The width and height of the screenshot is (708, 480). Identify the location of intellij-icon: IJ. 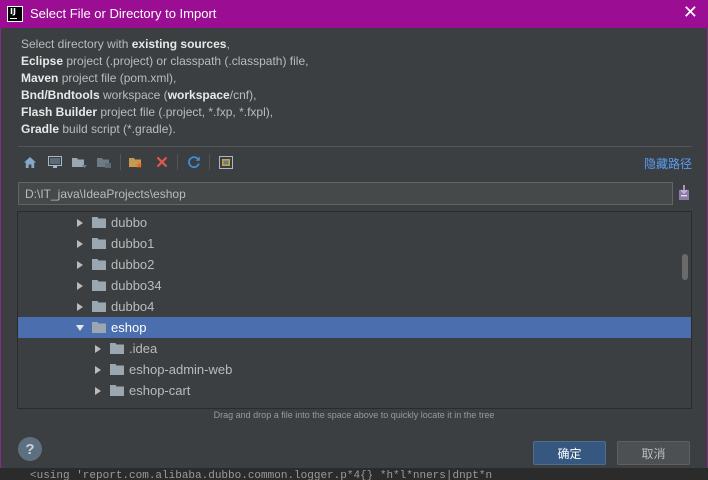
(15, 14).